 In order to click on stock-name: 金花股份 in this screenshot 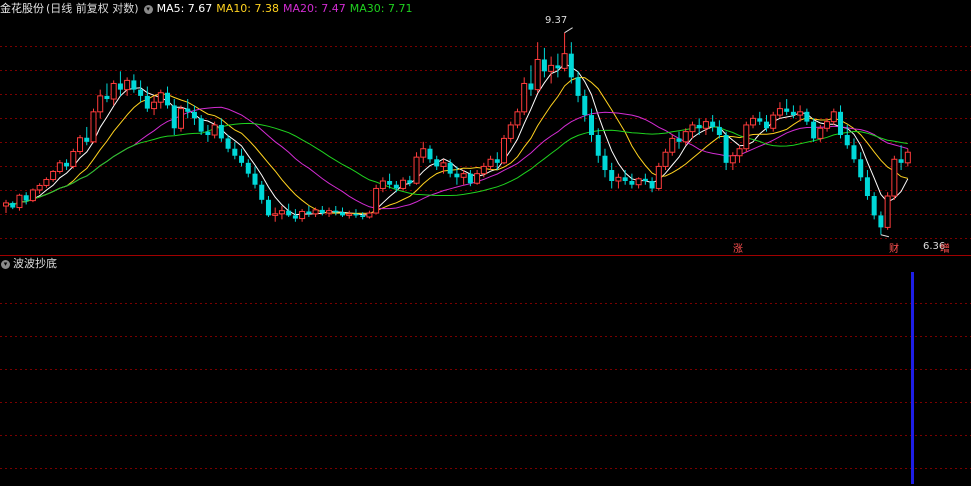, I will do `click(22, 8)`.